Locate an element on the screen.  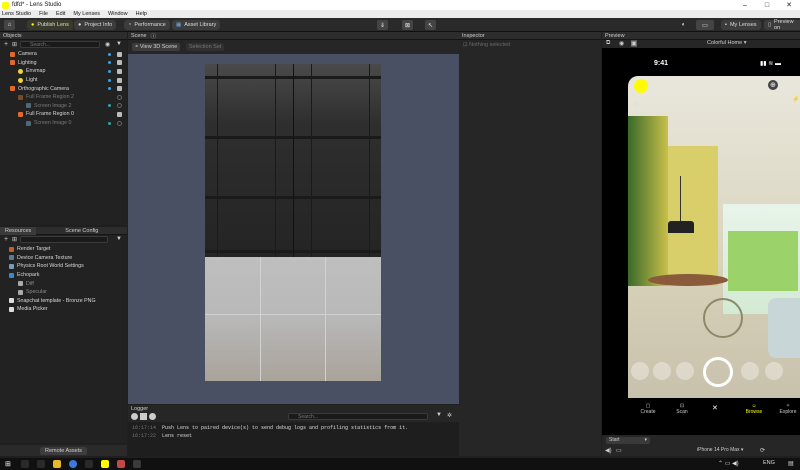
tool-a-icon: ⇓ is located at coordinates (382, 25).